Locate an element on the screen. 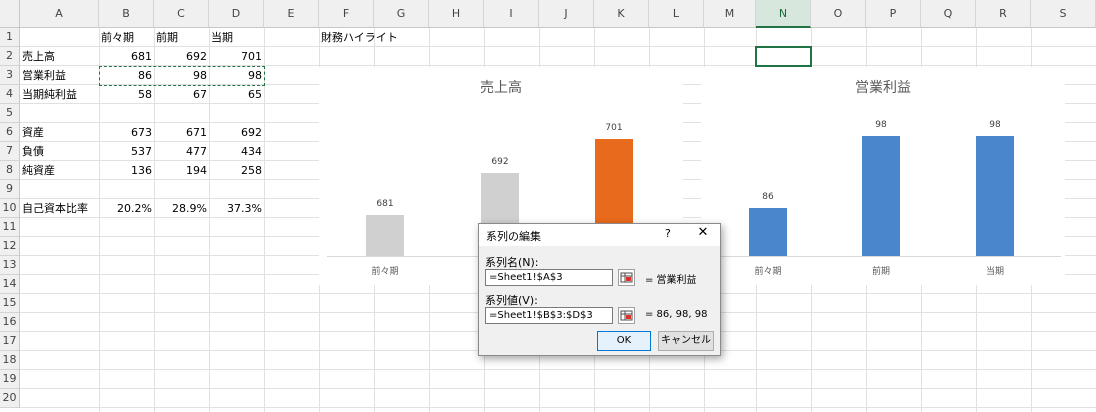 This screenshot has width=1096, height=412. column-header-h: H is located at coordinates (456, 14).